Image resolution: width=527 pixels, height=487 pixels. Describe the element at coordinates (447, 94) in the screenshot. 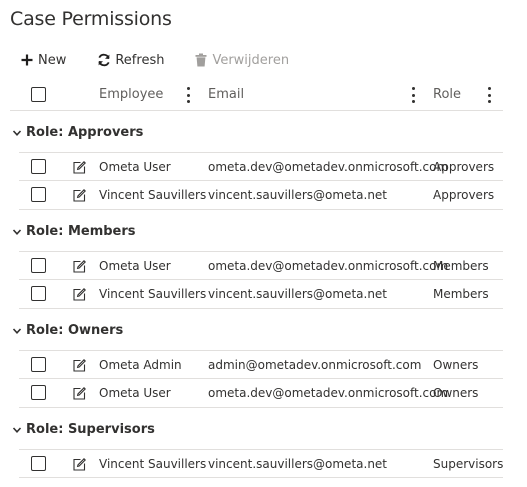

I see `column-header-role: Role` at that location.